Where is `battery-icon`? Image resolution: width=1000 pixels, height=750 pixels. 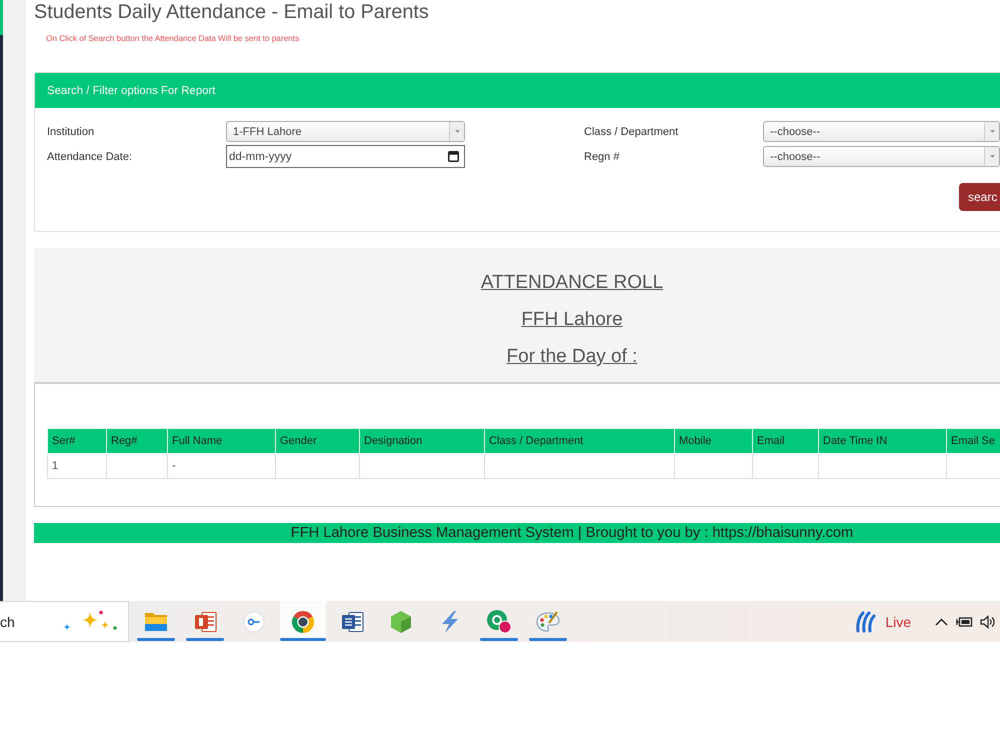 battery-icon is located at coordinates (964, 622).